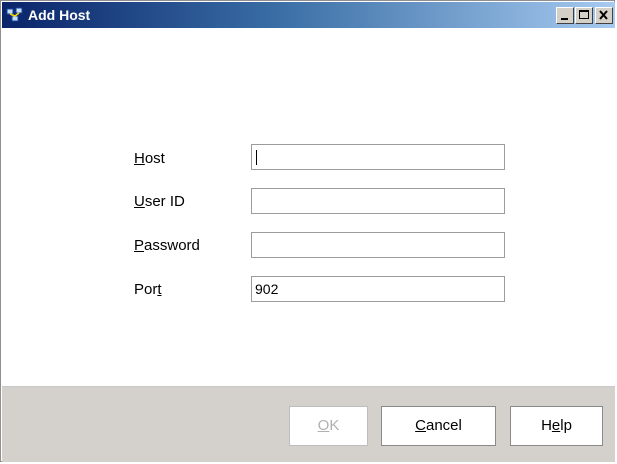  I want to click on close-icon, so click(603, 15).